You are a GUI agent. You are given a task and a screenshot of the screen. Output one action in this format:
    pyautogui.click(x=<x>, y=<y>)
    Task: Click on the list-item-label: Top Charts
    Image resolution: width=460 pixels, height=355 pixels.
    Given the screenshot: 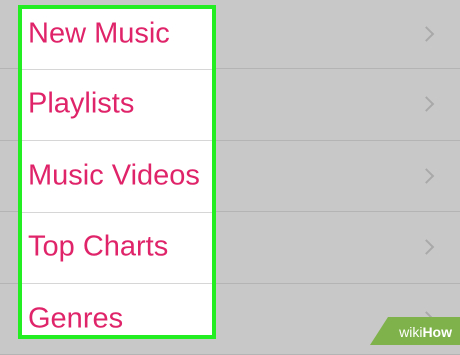 What is the action you would take?
    pyautogui.click(x=98, y=247)
    